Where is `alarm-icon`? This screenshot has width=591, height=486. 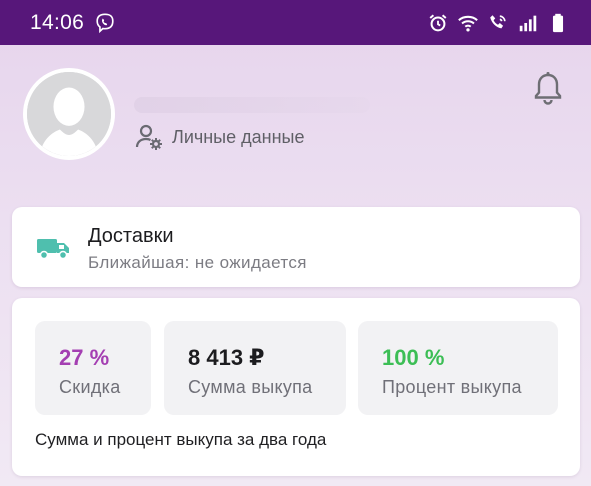
alarm-icon is located at coordinates (438, 23).